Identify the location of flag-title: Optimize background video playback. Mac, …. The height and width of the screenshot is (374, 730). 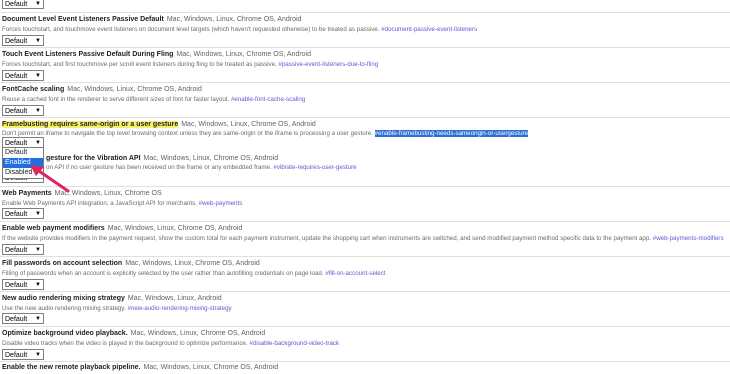
(134, 333).